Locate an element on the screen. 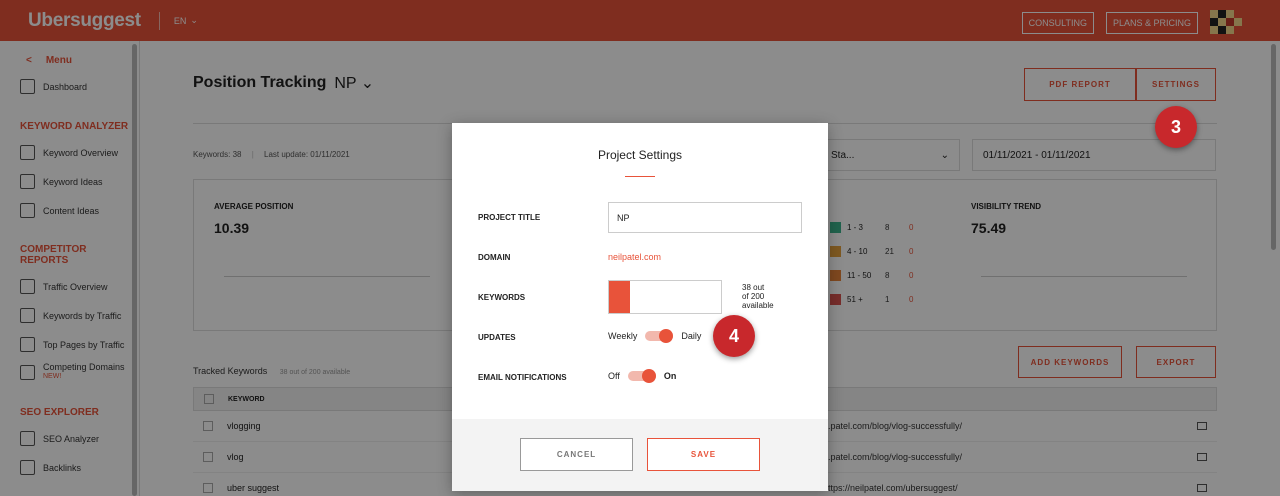  email-notifications-toggle is located at coordinates (641, 376).